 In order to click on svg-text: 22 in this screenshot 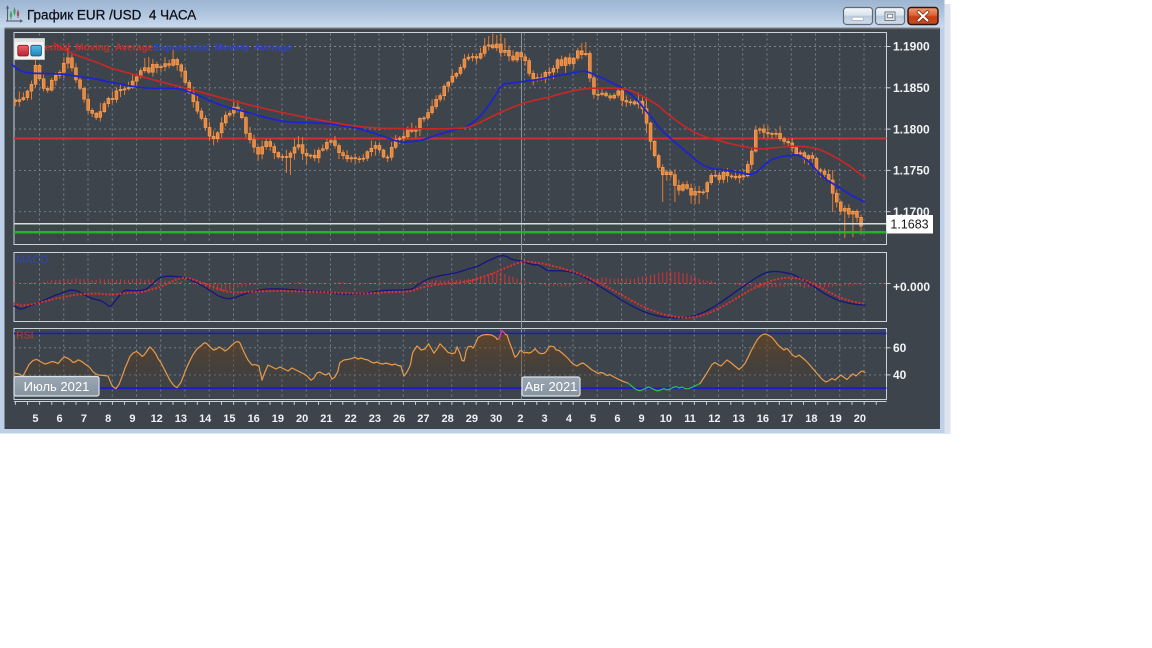, I will do `click(350, 419)`.